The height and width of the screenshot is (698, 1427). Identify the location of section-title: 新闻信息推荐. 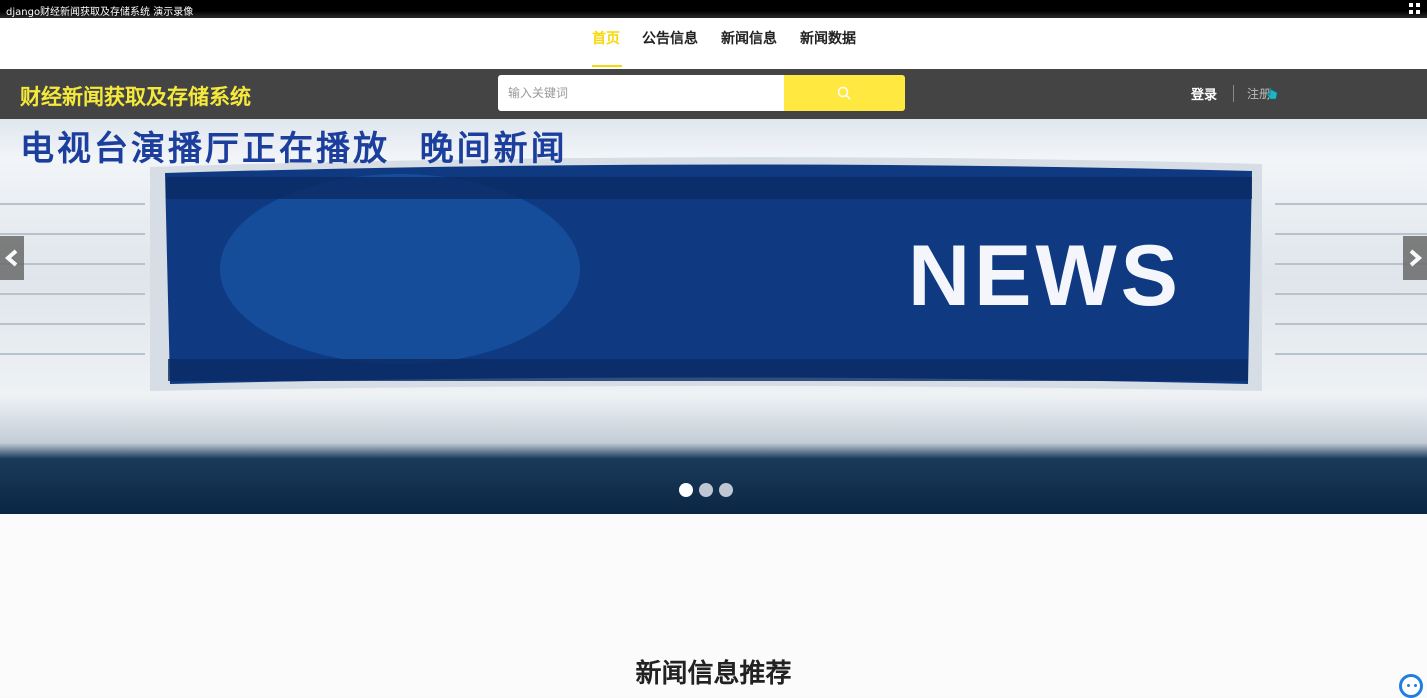
(713, 674).